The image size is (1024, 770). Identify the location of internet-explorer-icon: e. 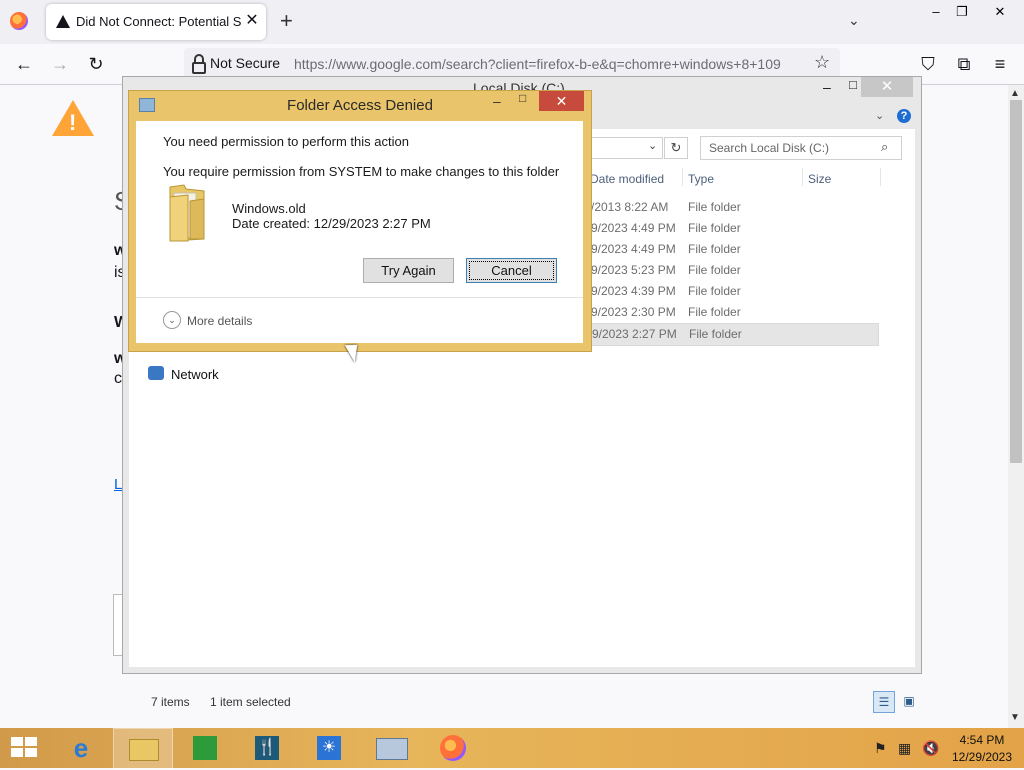
(81, 748).